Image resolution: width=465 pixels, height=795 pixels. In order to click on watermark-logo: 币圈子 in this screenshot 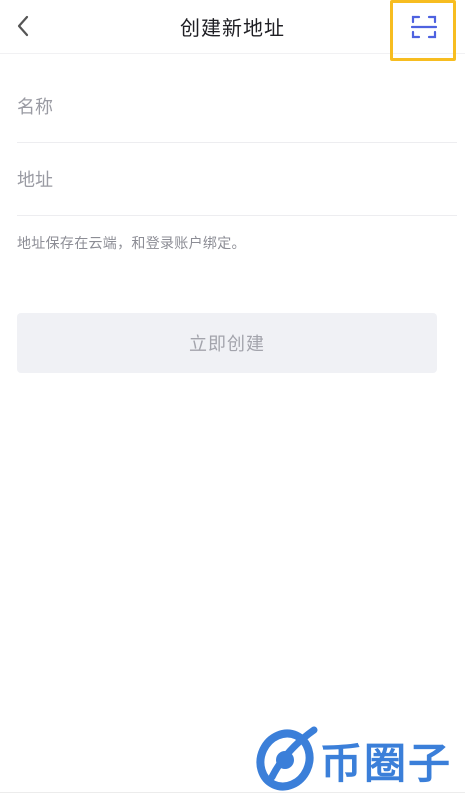, I will do `click(354, 758)`.